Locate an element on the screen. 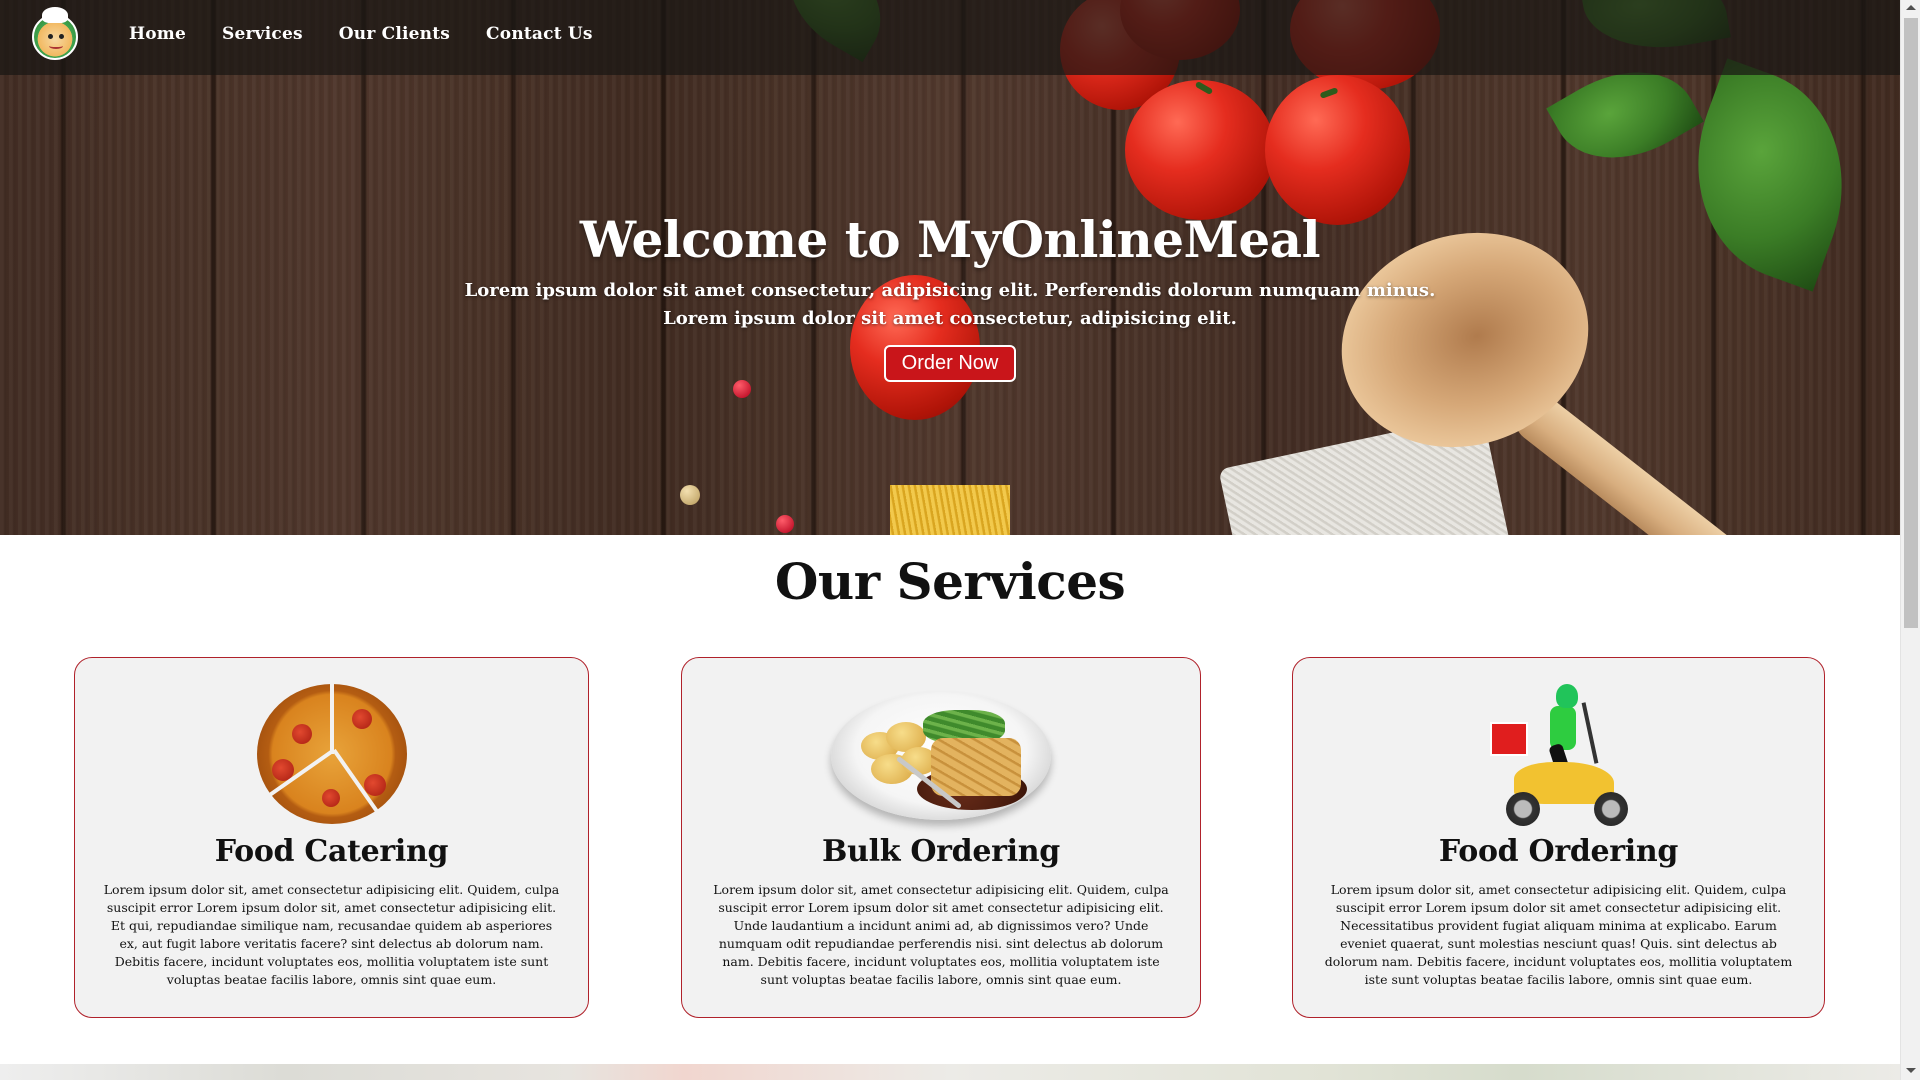  pizza-slice-gap is located at coordinates (331, 719).